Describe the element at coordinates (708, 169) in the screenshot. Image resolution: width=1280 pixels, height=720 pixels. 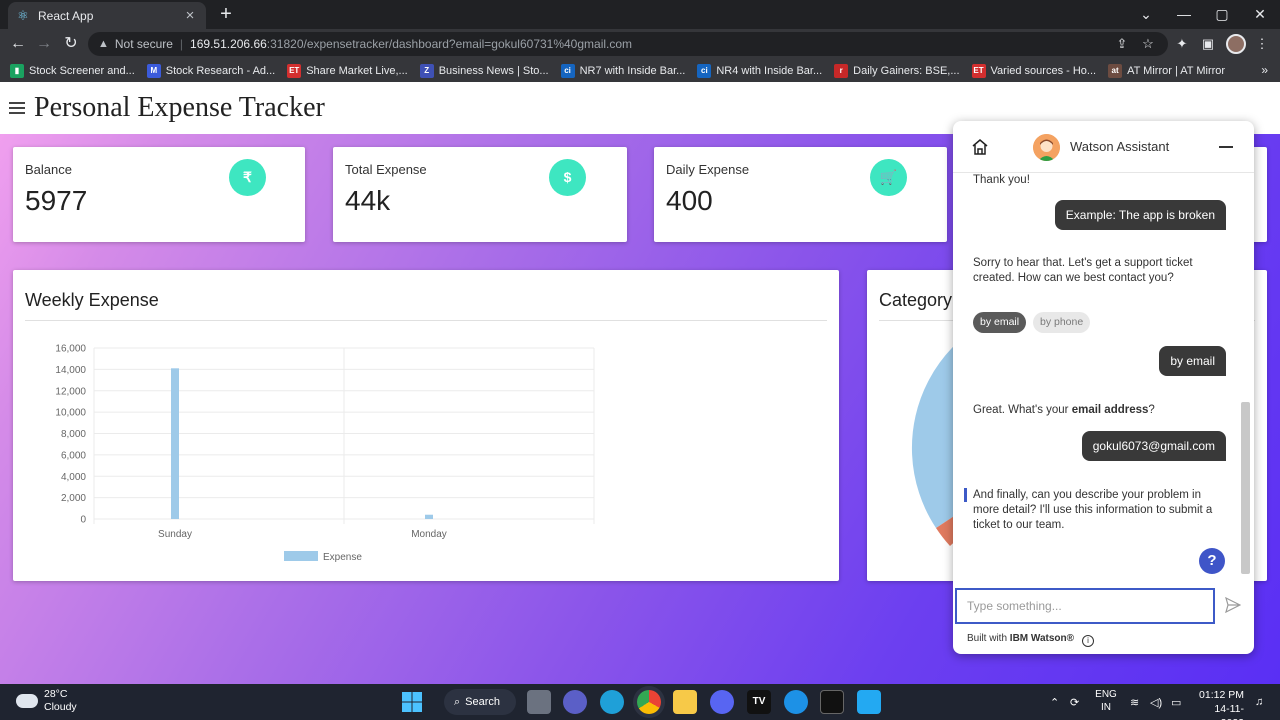
I see `stat-label: Daily Expense` at that location.